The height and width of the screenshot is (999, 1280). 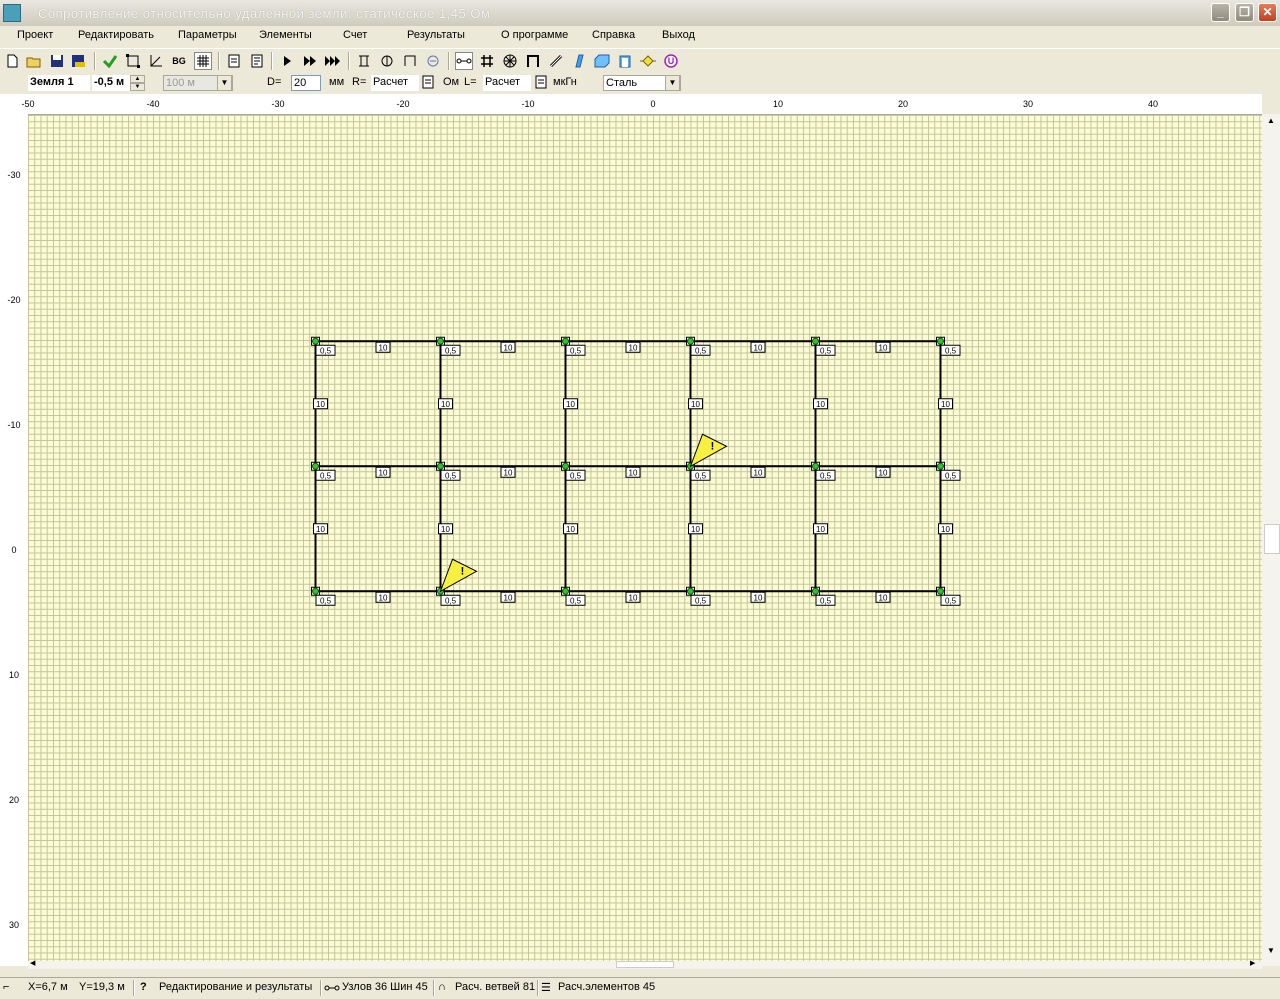 I want to click on depth-field: -0,5 м, so click(x=111, y=83).